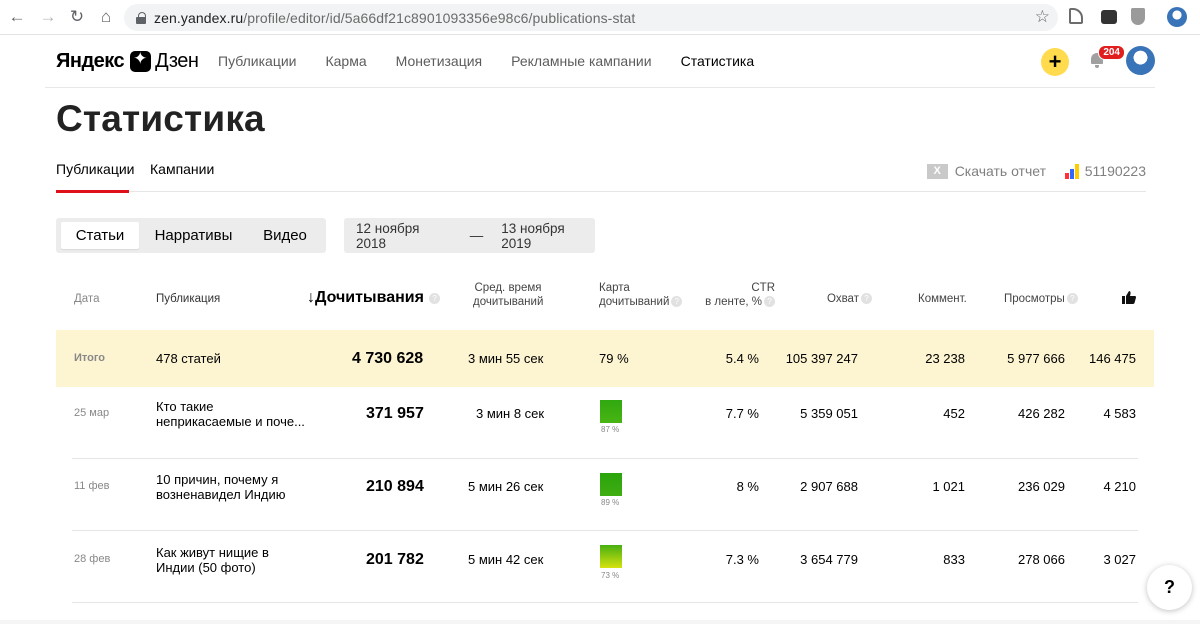 Image resolution: width=1200 pixels, height=624 pixels. I want to click on segment-video: Видео, so click(285, 235).